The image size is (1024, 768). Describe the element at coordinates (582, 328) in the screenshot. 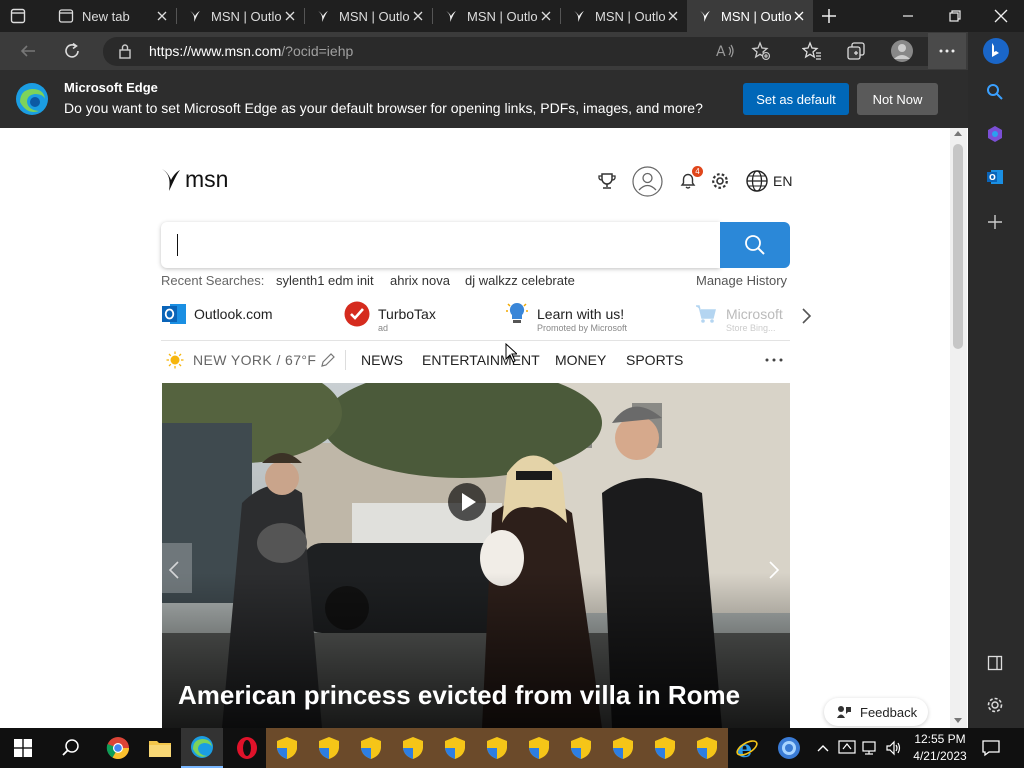

I see `promoted-label: Promoted by Microsoft` at that location.